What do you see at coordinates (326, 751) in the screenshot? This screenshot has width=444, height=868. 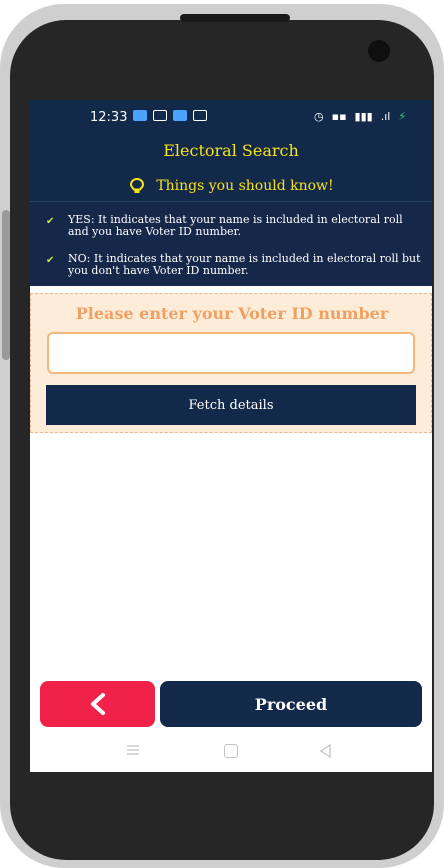 I see `nav-back-icon` at bounding box center [326, 751].